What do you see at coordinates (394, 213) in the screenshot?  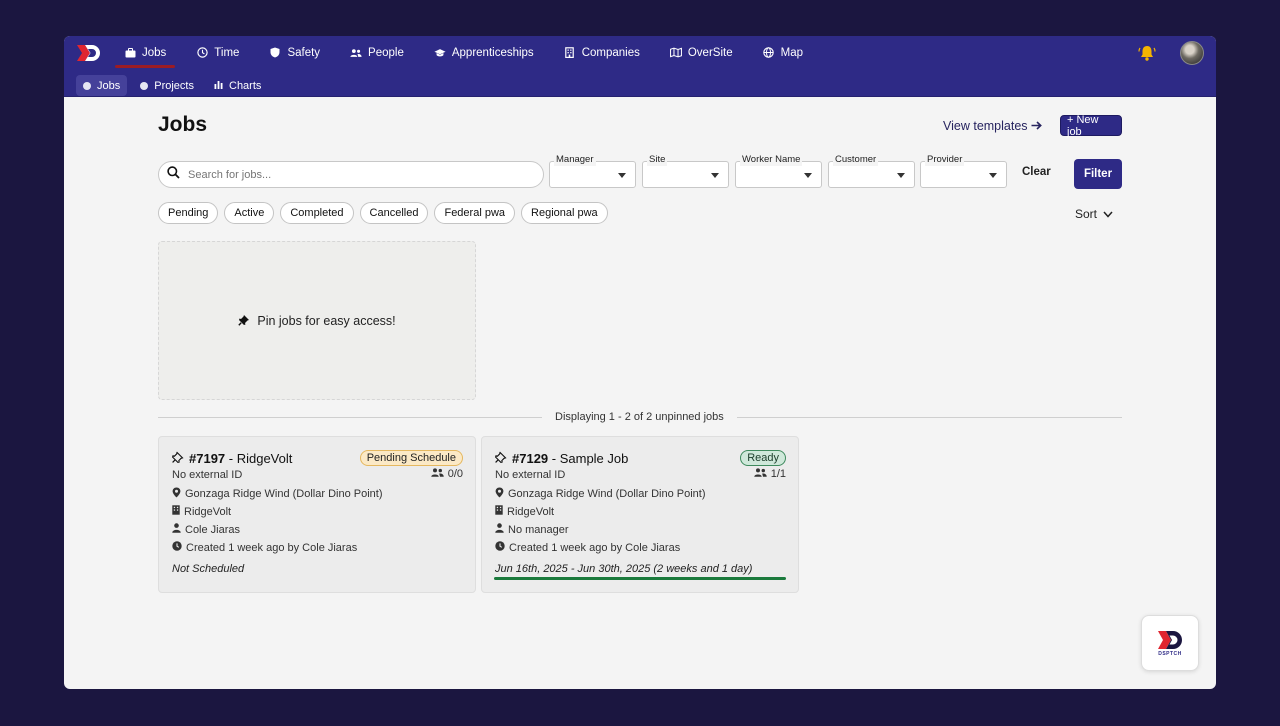 I see `chip-cancelled: Cancelled` at bounding box center [394, 213].